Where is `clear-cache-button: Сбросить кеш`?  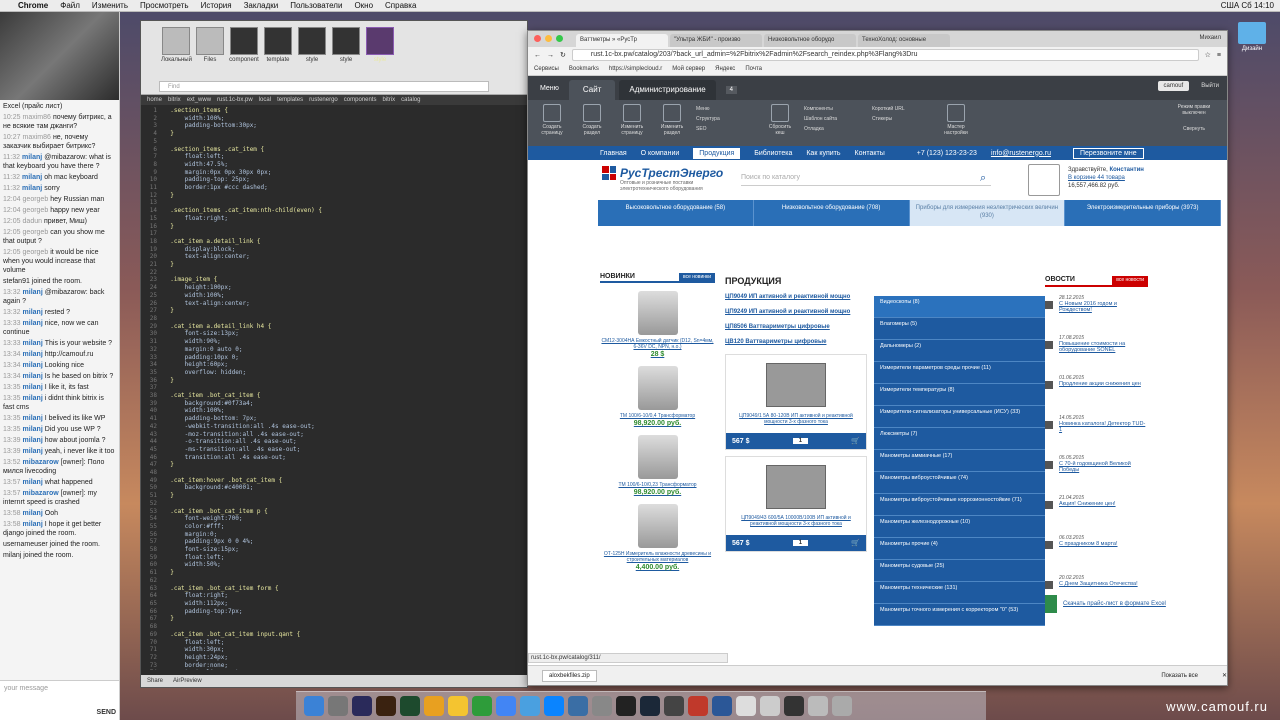 clear-cache-button: Сбросить кеш is located at coordinates (780, 120).